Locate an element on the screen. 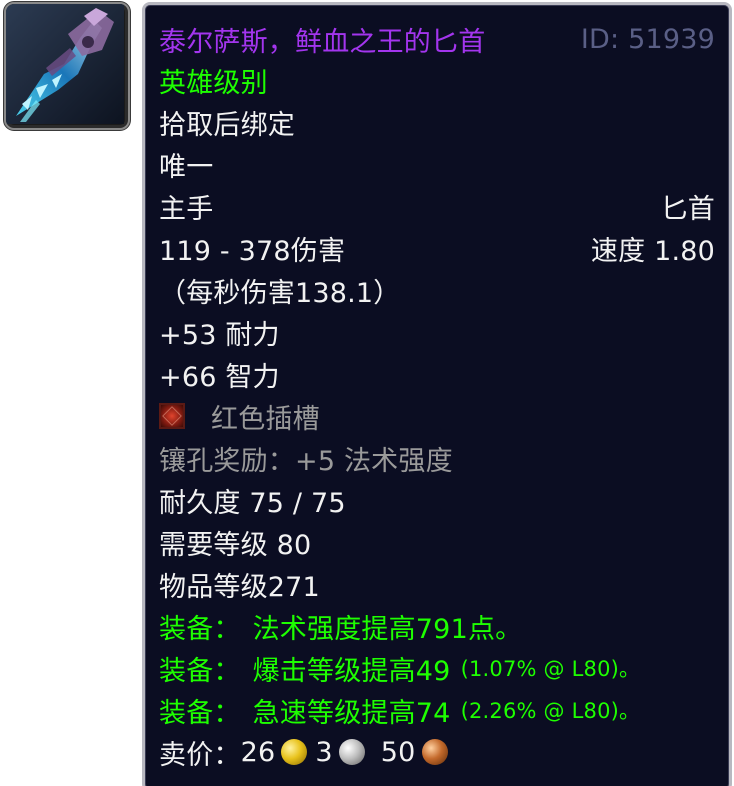 Image resolution: width=734 pixels, height=786 pixels. socket-row: 红色插槽 is located at coordinates (437, 416).